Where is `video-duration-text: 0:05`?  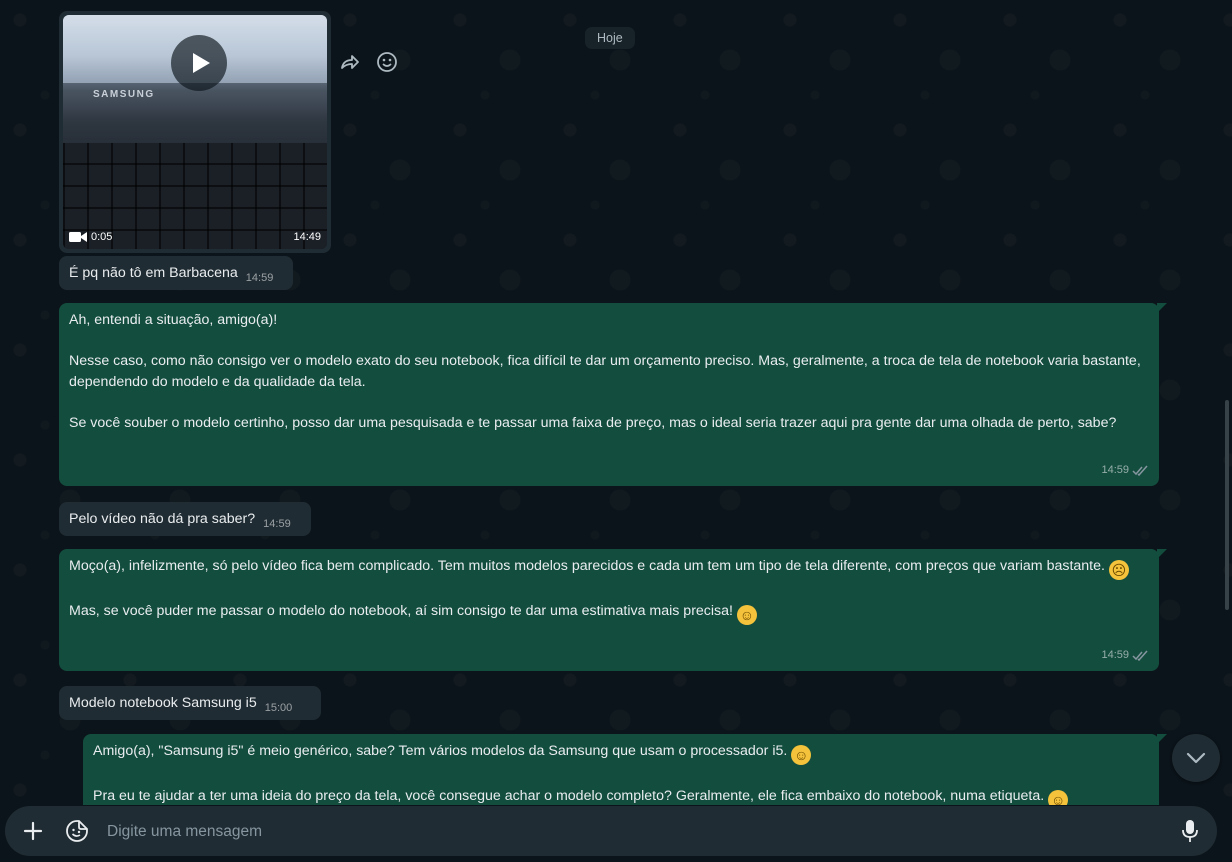 video-duration-text: 0:05 is located at coordinates (102, 237).